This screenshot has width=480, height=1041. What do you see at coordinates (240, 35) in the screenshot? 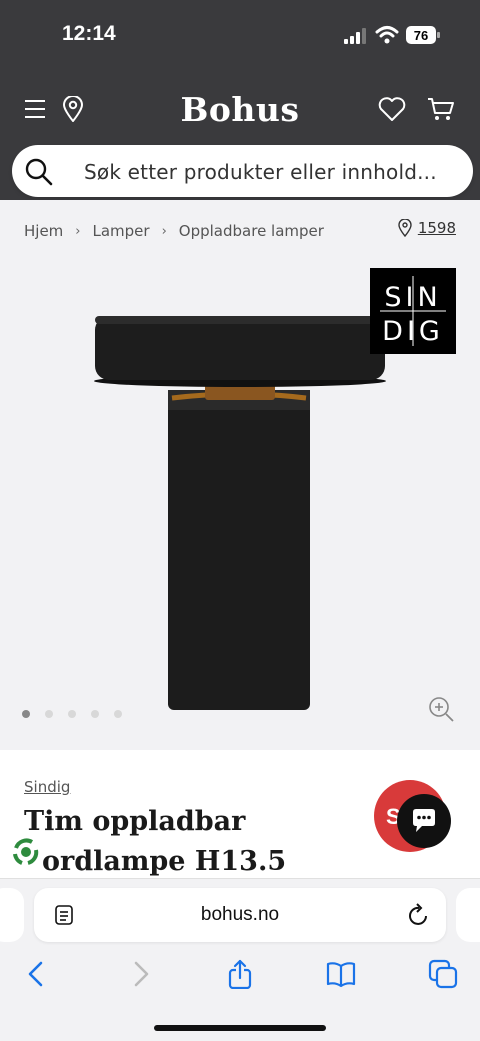
I see `status-bar: 12:14 76` at bounding box center [240, 35].